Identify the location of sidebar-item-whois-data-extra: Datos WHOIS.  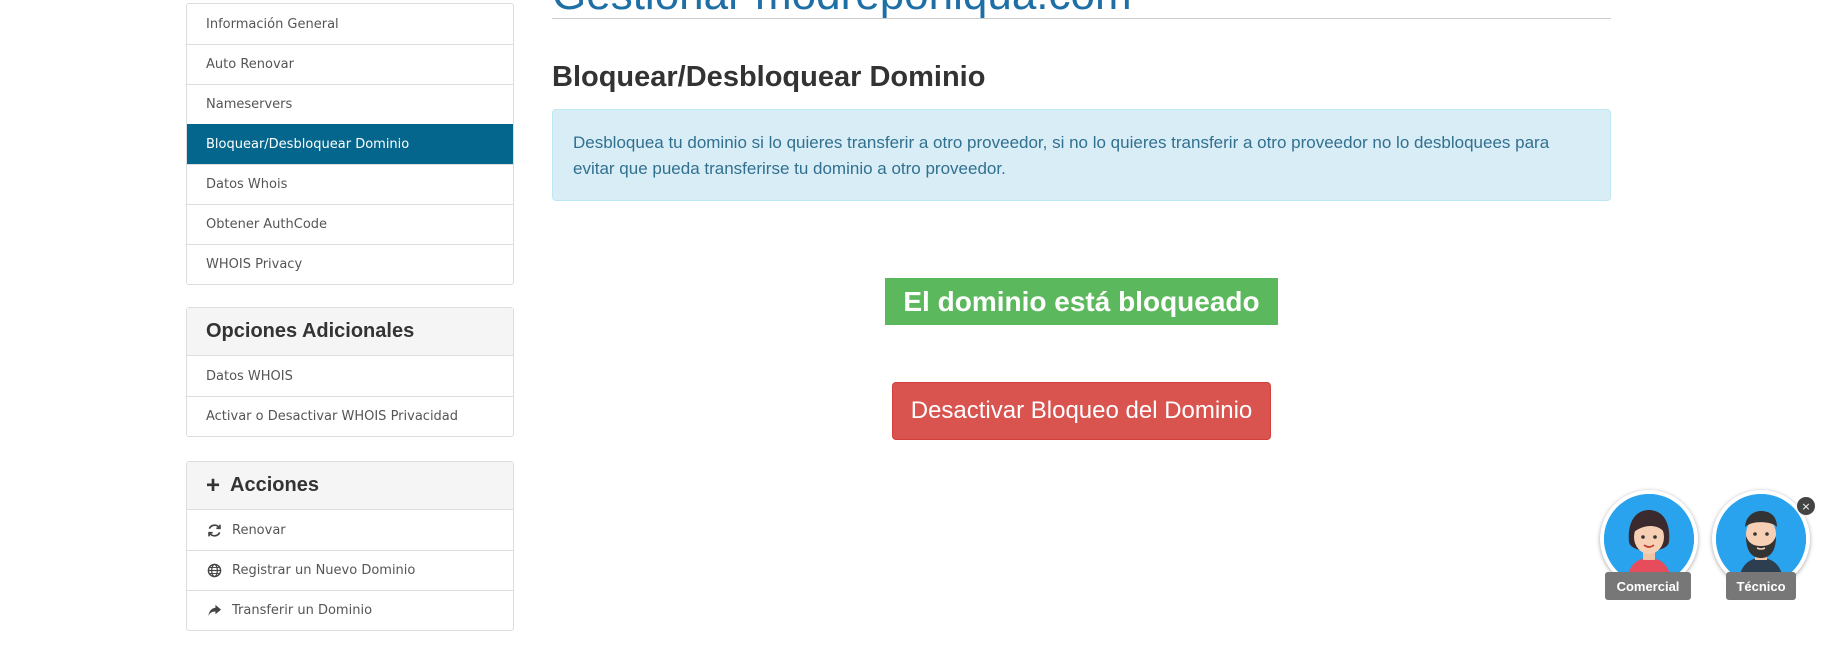
(350, 376).